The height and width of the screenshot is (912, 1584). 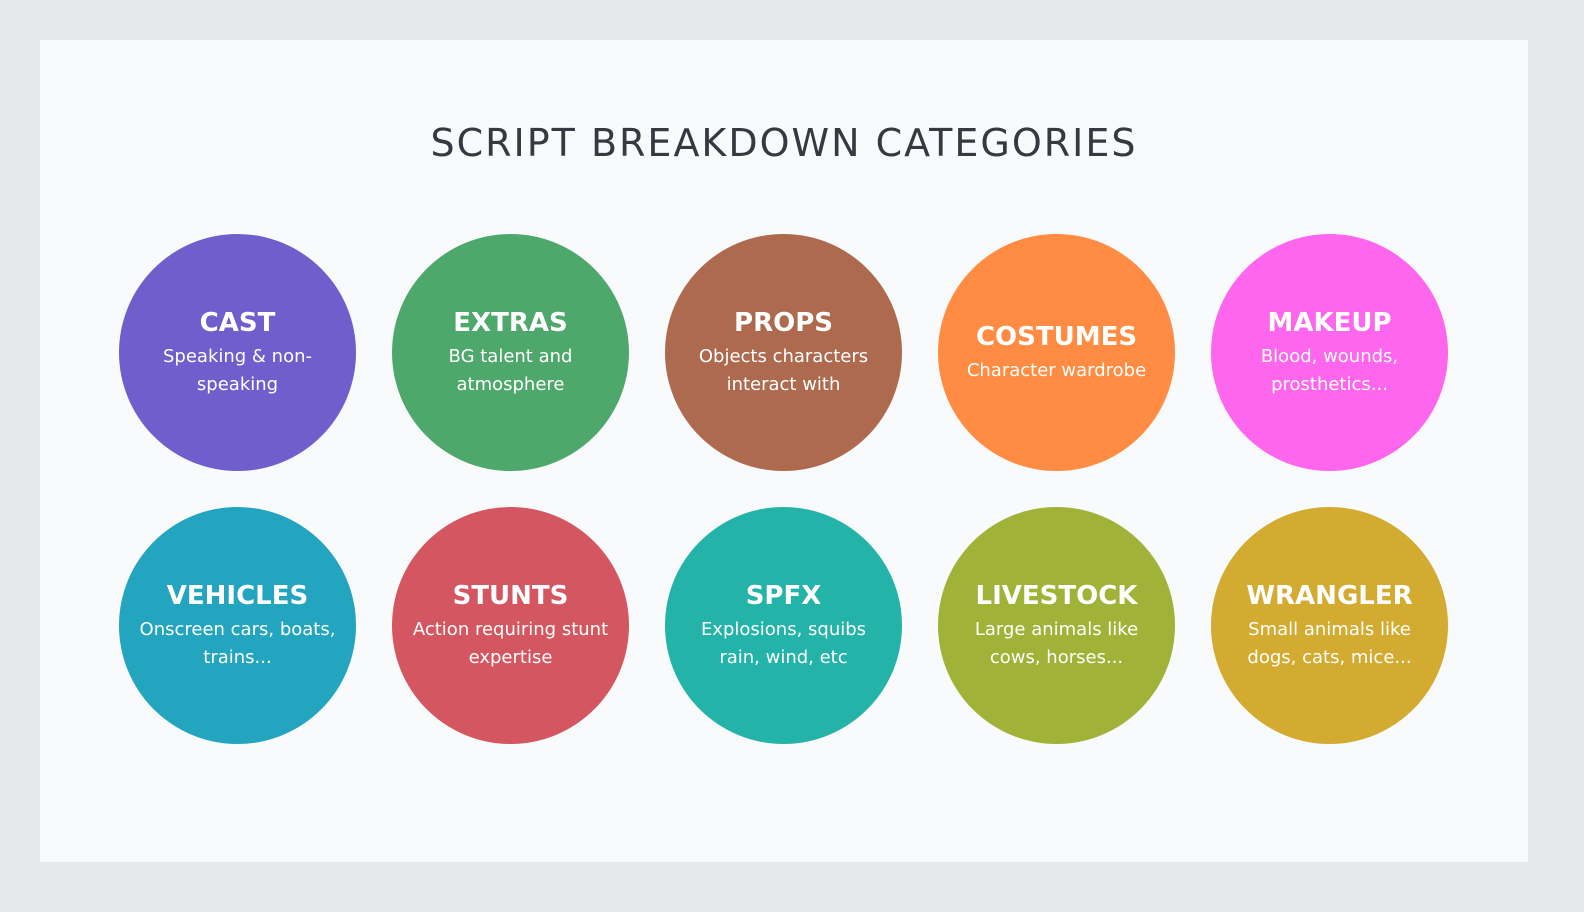 What do you see at coordinates (1056, 595) in the screenshot?
I see `category-name: LIVESTOCK` at bounding box center [1056, 595].